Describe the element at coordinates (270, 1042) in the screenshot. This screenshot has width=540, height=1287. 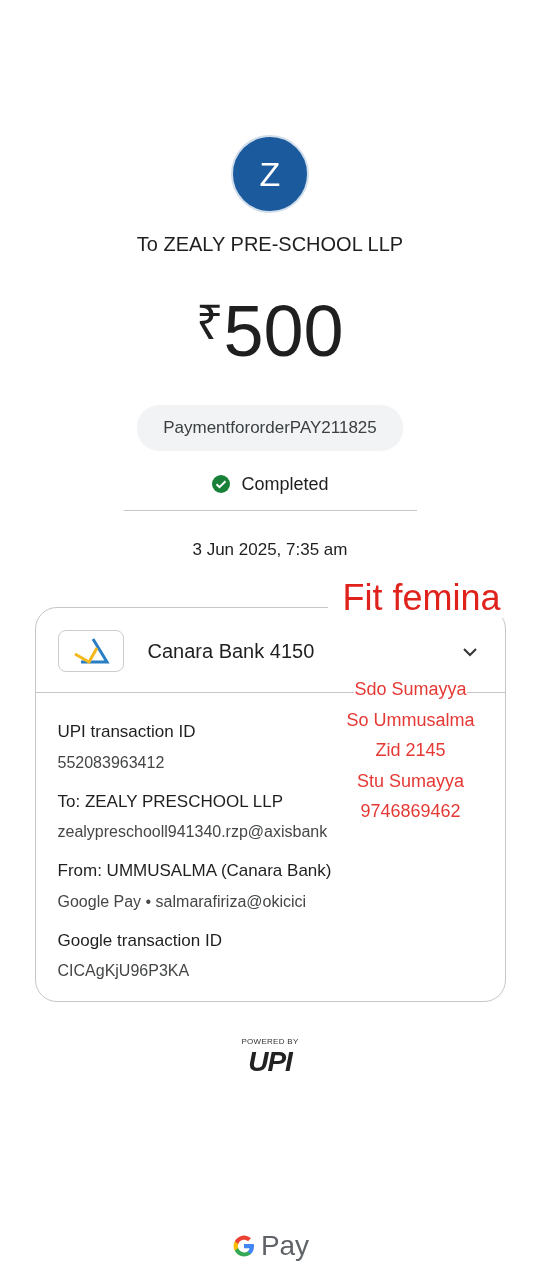
I see `powered-by-text: POWERED BY` at that location.